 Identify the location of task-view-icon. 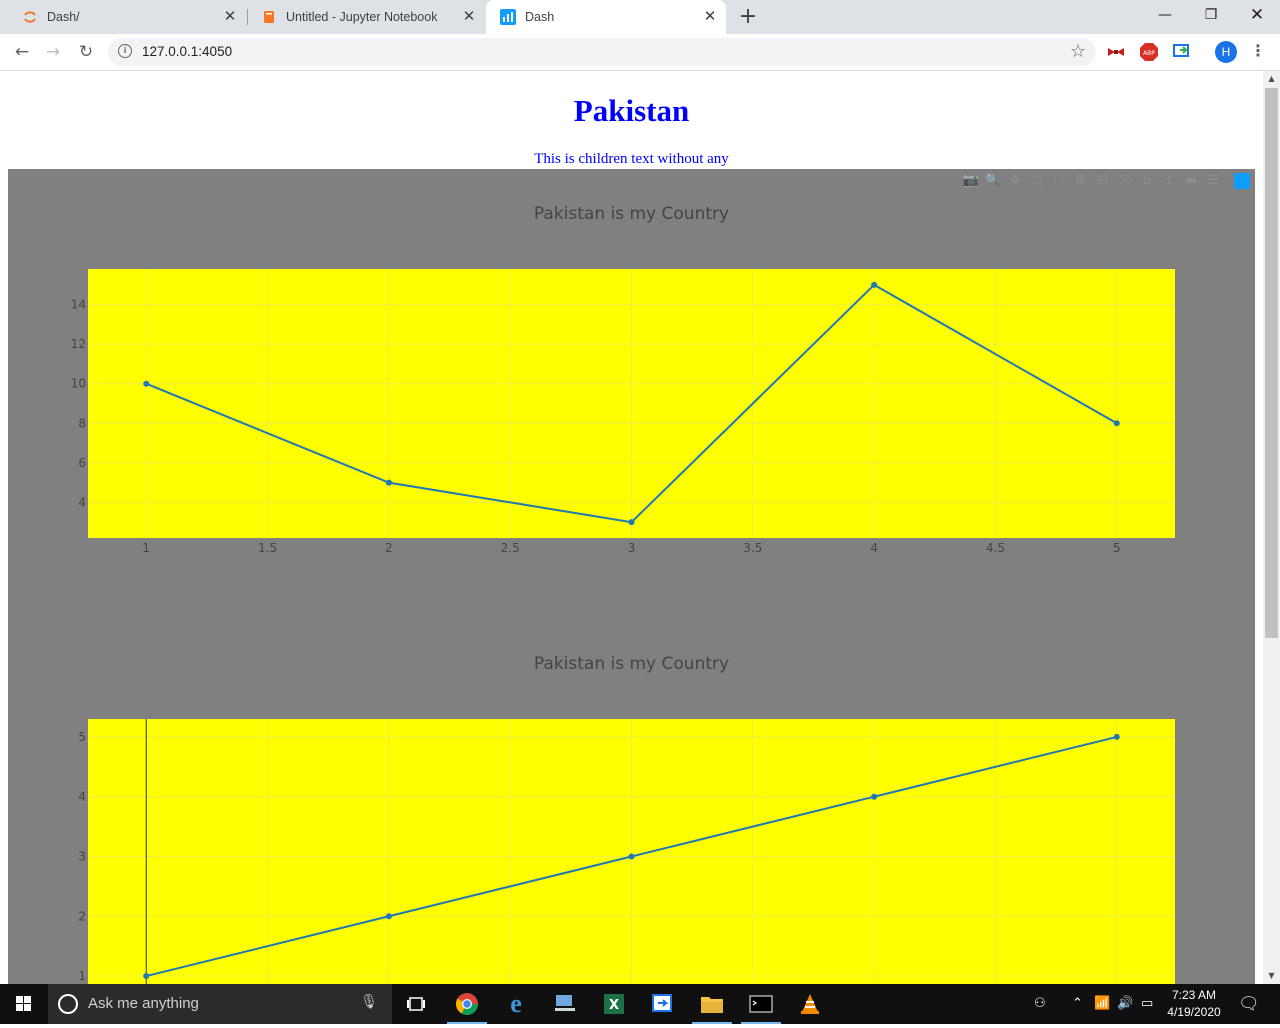
(416, 1004).